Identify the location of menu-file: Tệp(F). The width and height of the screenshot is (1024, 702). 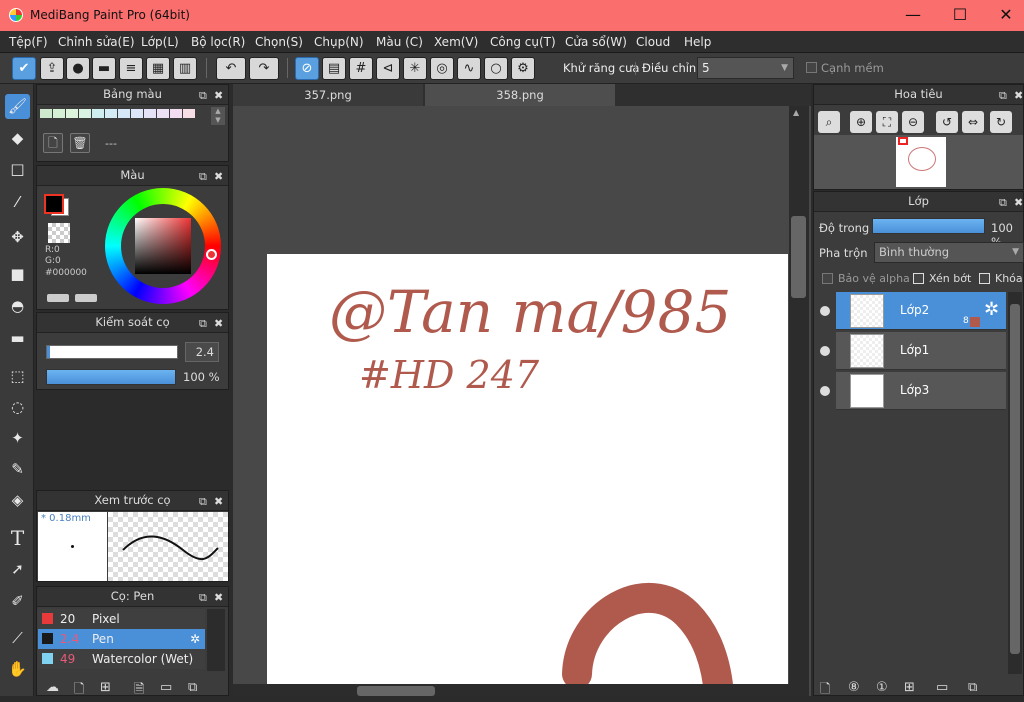
(28, 42).